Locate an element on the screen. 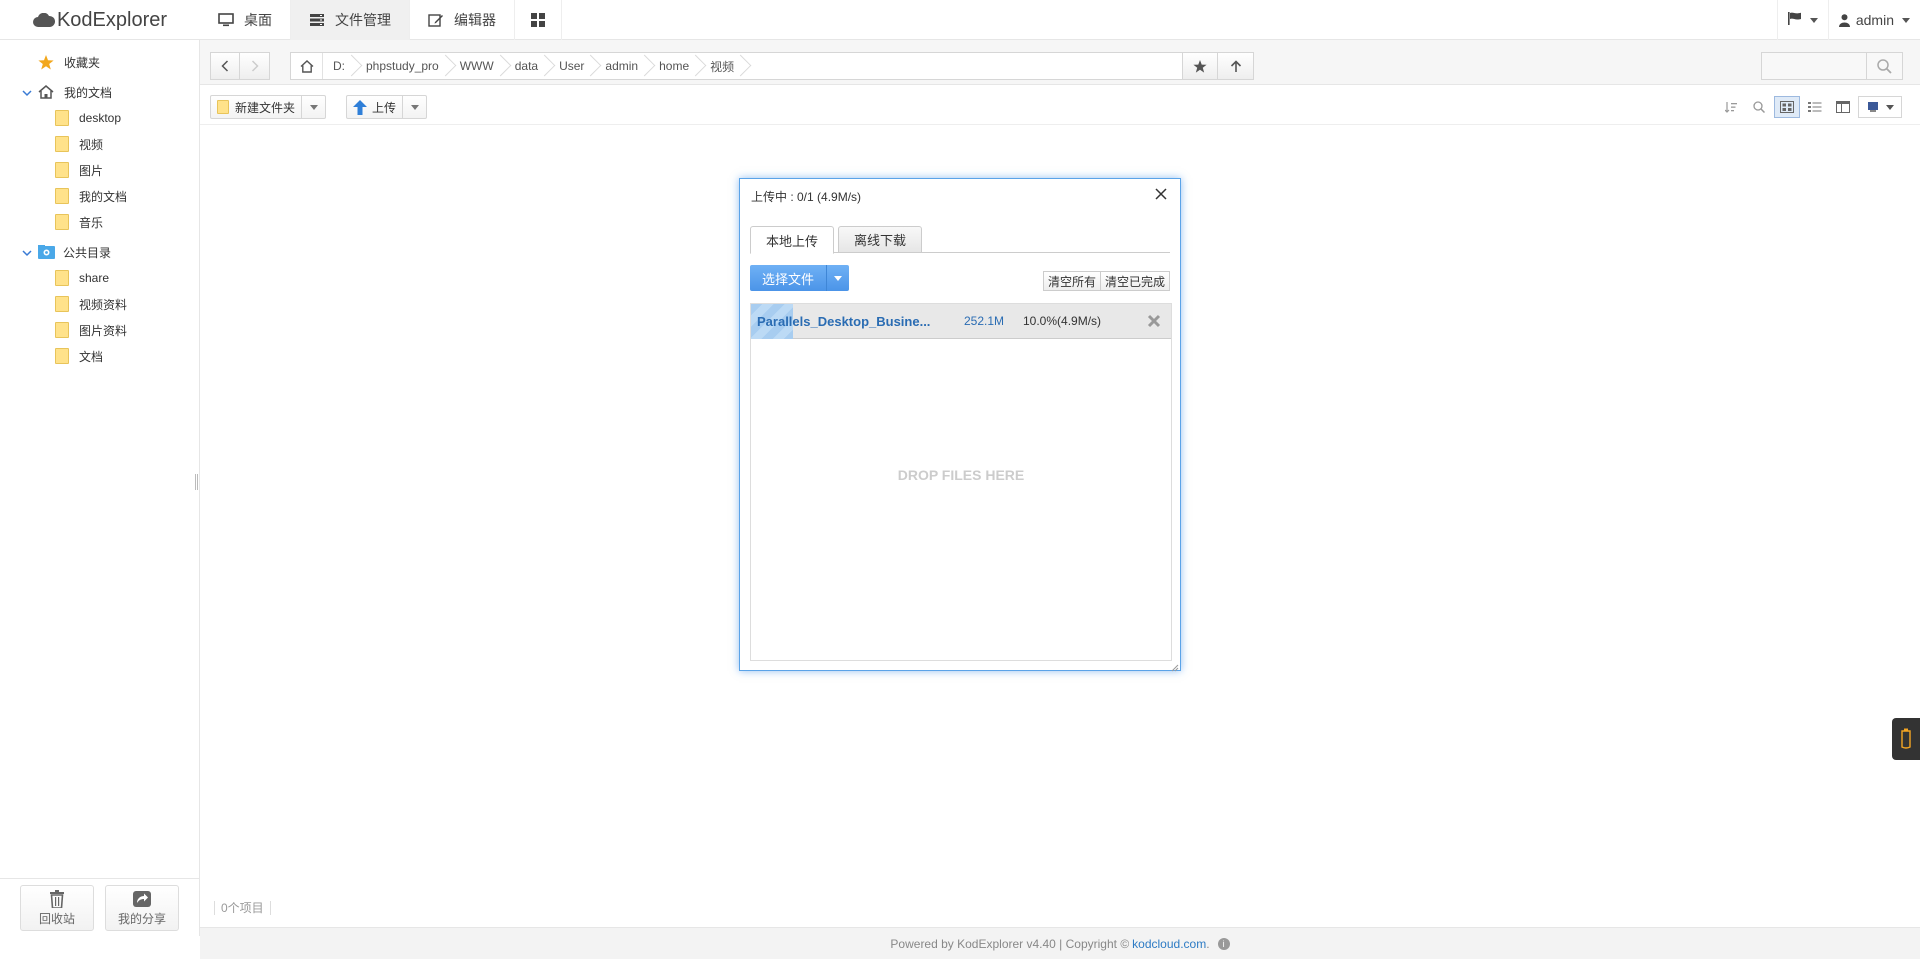 This screenshot has width=1920, height=959. breadcrumb-item: data is located at coordinates (527, 66).